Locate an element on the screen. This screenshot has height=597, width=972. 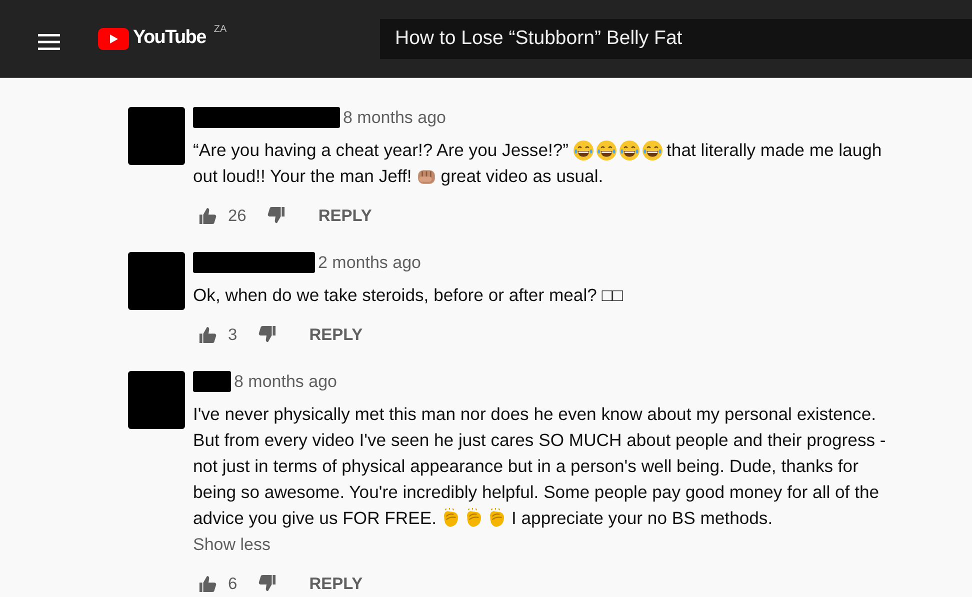
like-count: 6 is located at coordinates (233, 584).